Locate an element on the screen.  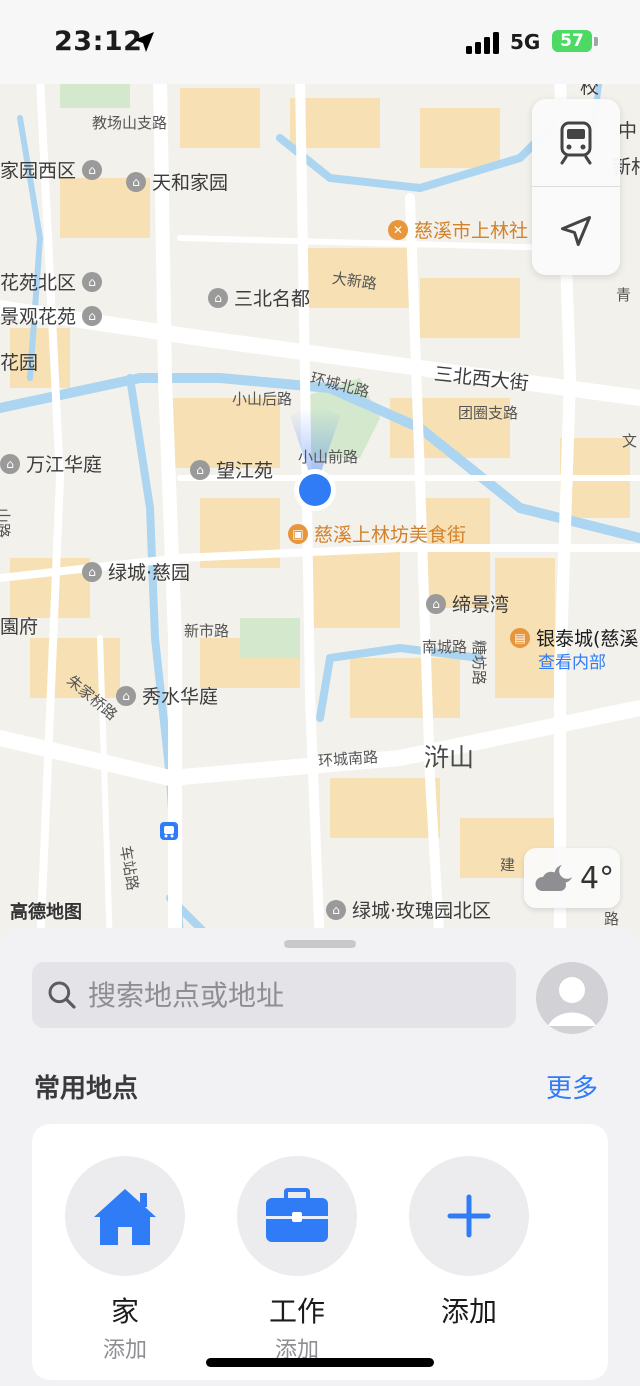
road-label: 糖坊路 is located at coordinates (479, 663).